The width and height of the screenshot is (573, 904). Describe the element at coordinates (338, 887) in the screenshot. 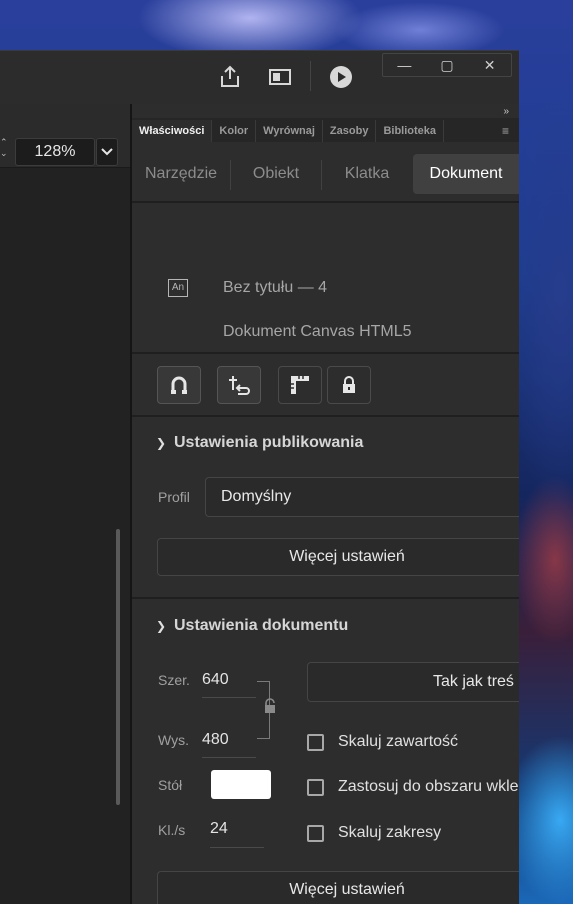

I see `document-more-settings-button: Więcej ustawień` at that location.